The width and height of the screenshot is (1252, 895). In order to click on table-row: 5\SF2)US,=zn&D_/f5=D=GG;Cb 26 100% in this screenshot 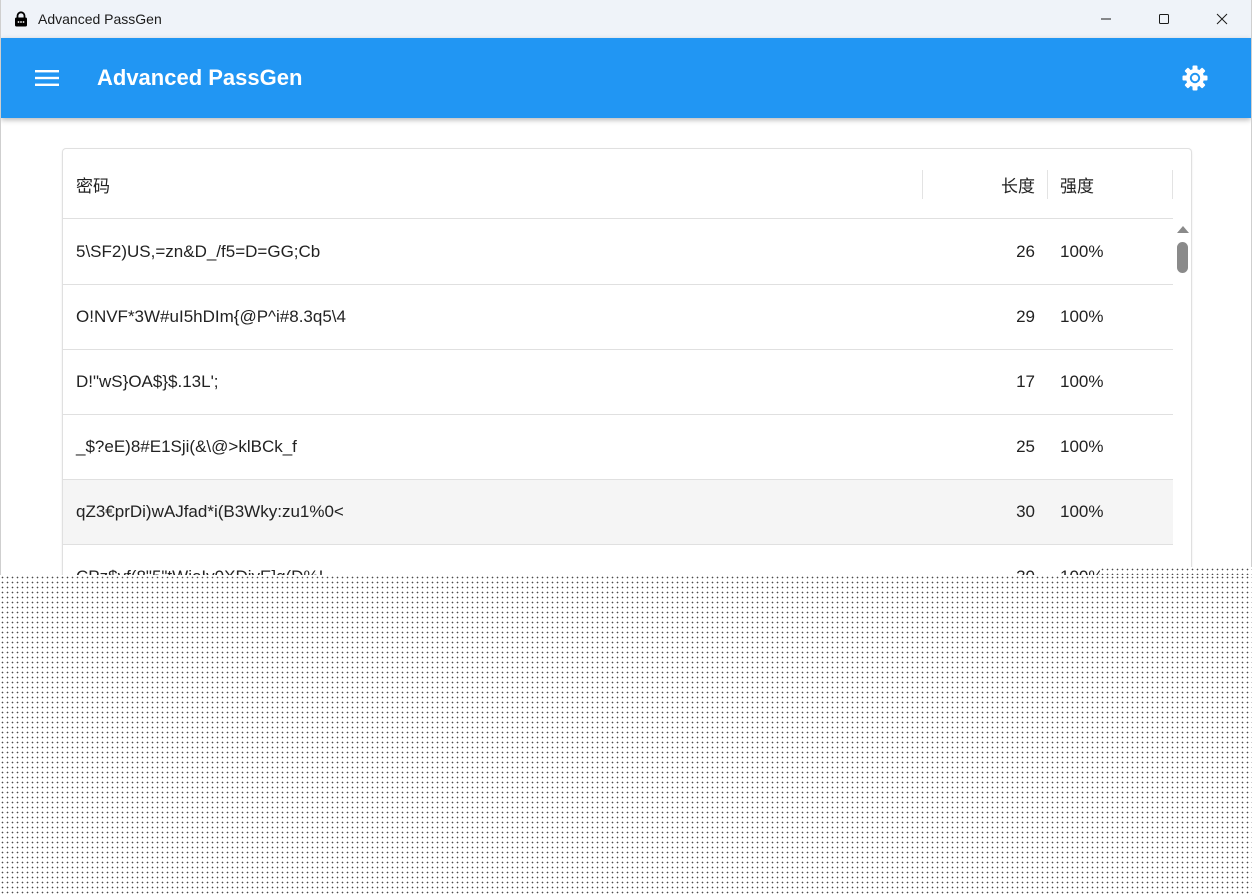, I will do `click(618, 252)`.